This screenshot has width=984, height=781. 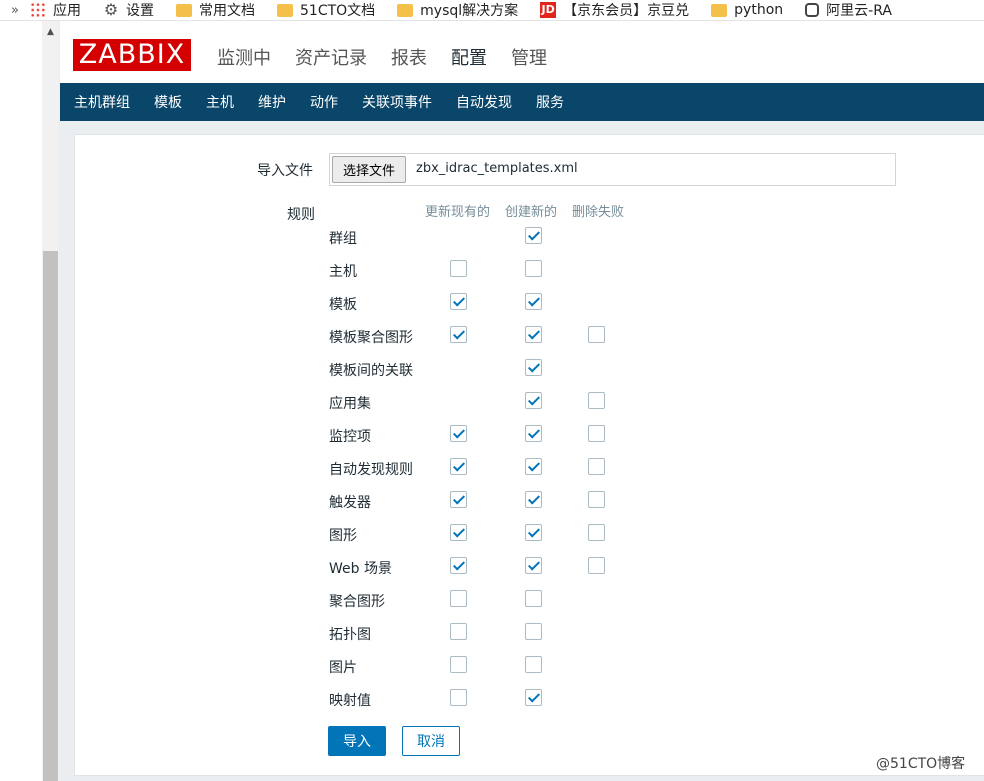 What do you see at coordinates (350, 404) in the screenshot?
I see `rule-label: 应用集` at bounding box center [350, 404].